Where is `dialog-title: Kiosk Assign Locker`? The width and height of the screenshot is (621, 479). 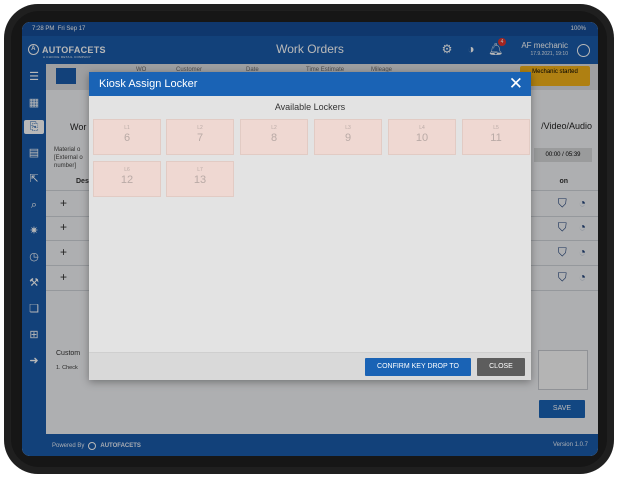 dialog-title: Kiosk Assign Locker is located at coordinates (148, 84).